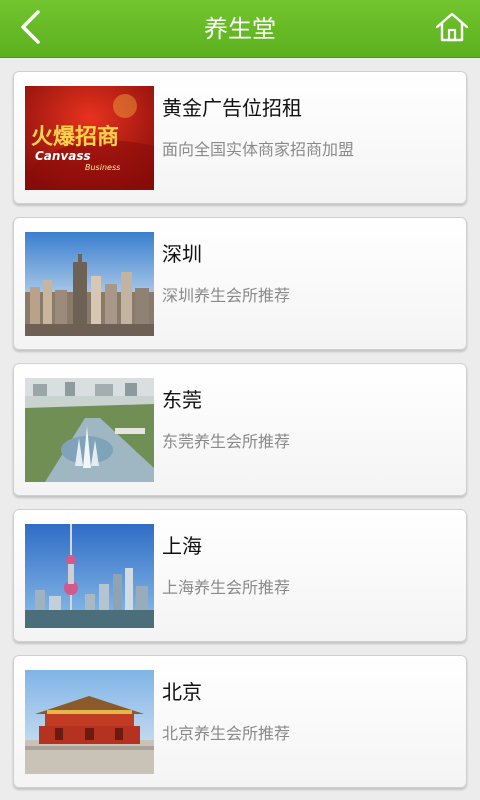 Image resolution: width=480 pixels, height=800 pixels. I want to click on home-button, so click(452, 29).